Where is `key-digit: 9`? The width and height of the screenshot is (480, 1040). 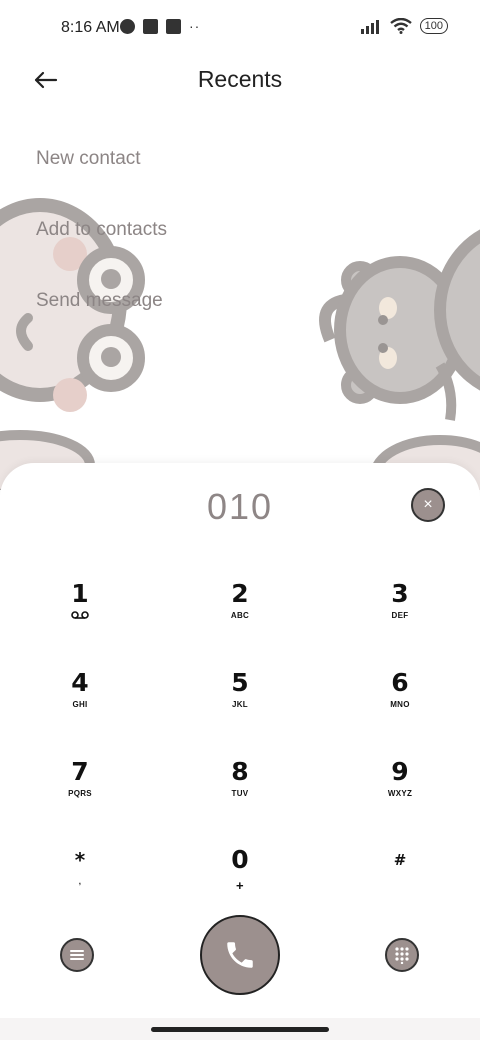
key-digit: 9 is located at coordinates (400, 771).